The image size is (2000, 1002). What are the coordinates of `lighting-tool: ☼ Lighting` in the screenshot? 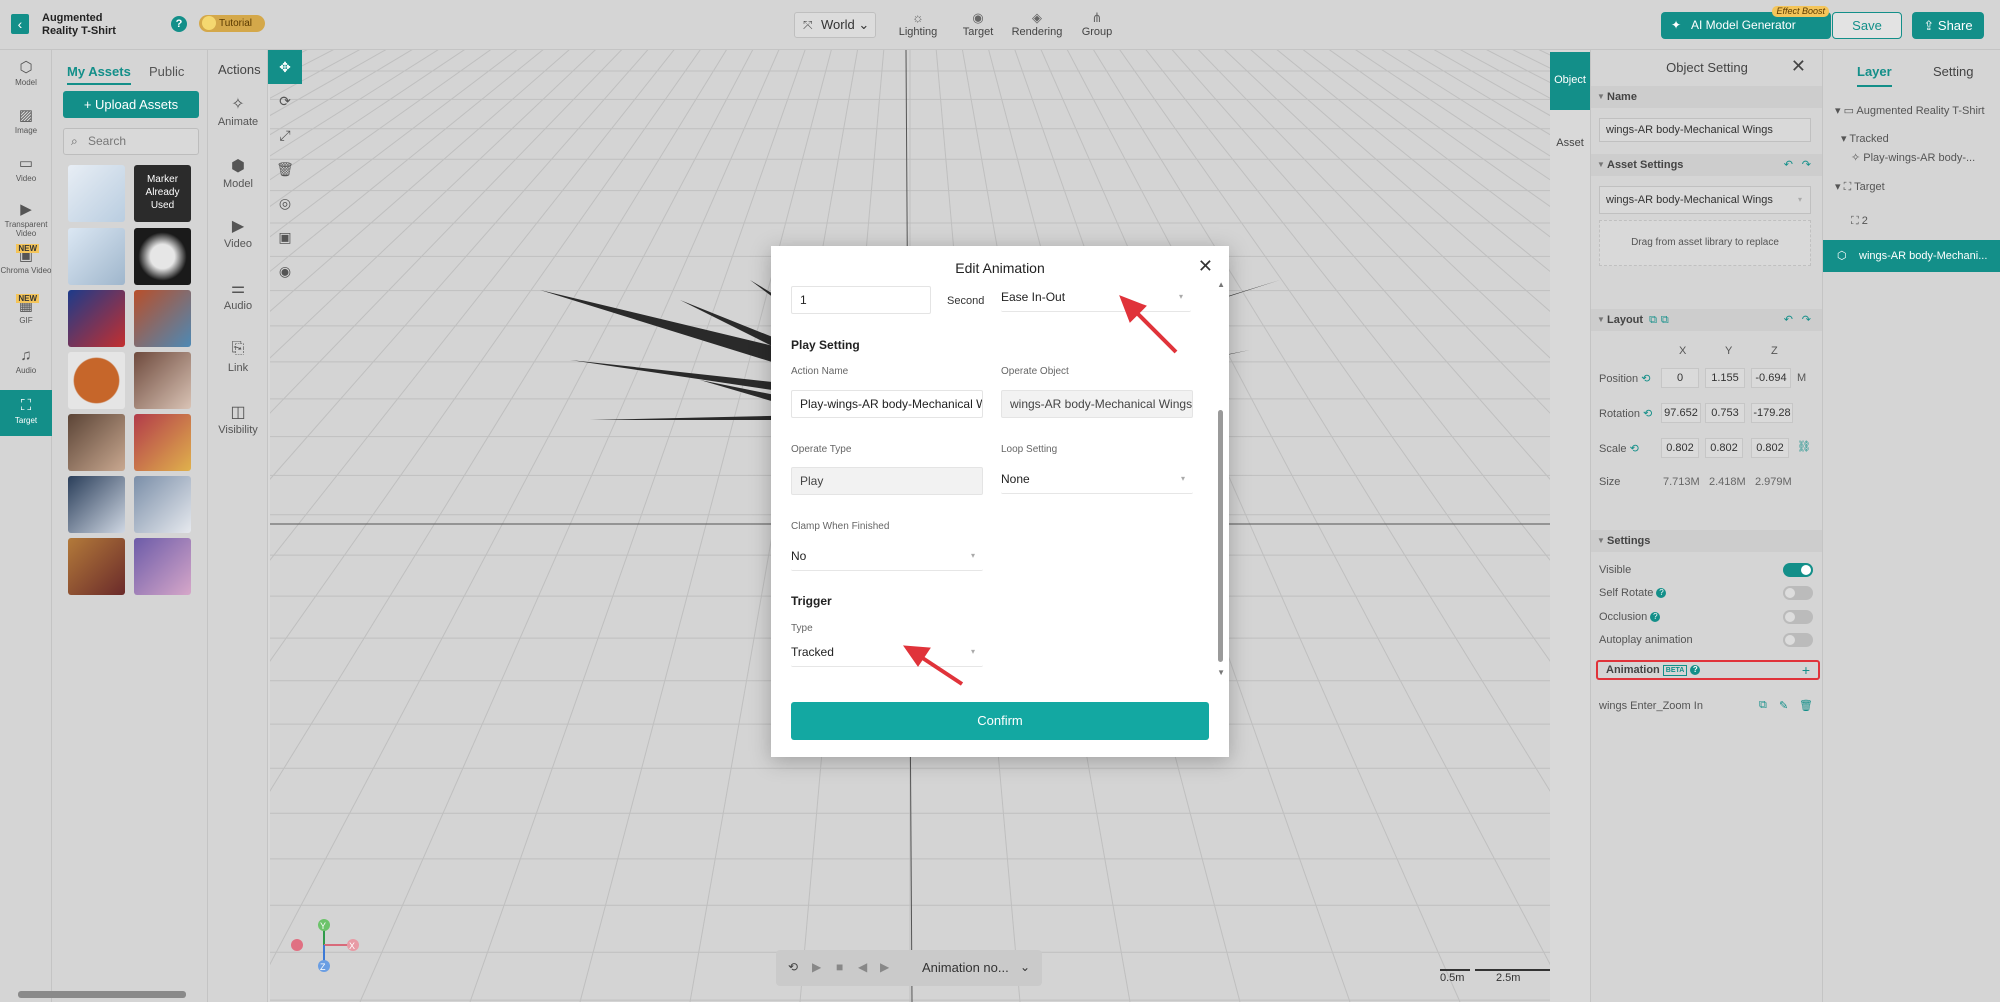 It's located at (918, 24).